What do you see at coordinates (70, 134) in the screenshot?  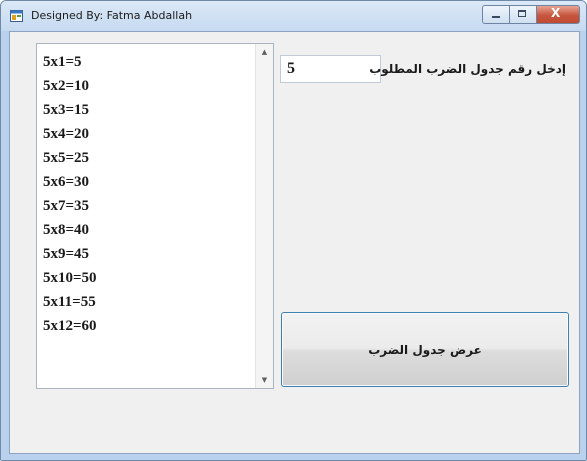 I see `list-item: 5x4=20` at bounding box center [70, 134].